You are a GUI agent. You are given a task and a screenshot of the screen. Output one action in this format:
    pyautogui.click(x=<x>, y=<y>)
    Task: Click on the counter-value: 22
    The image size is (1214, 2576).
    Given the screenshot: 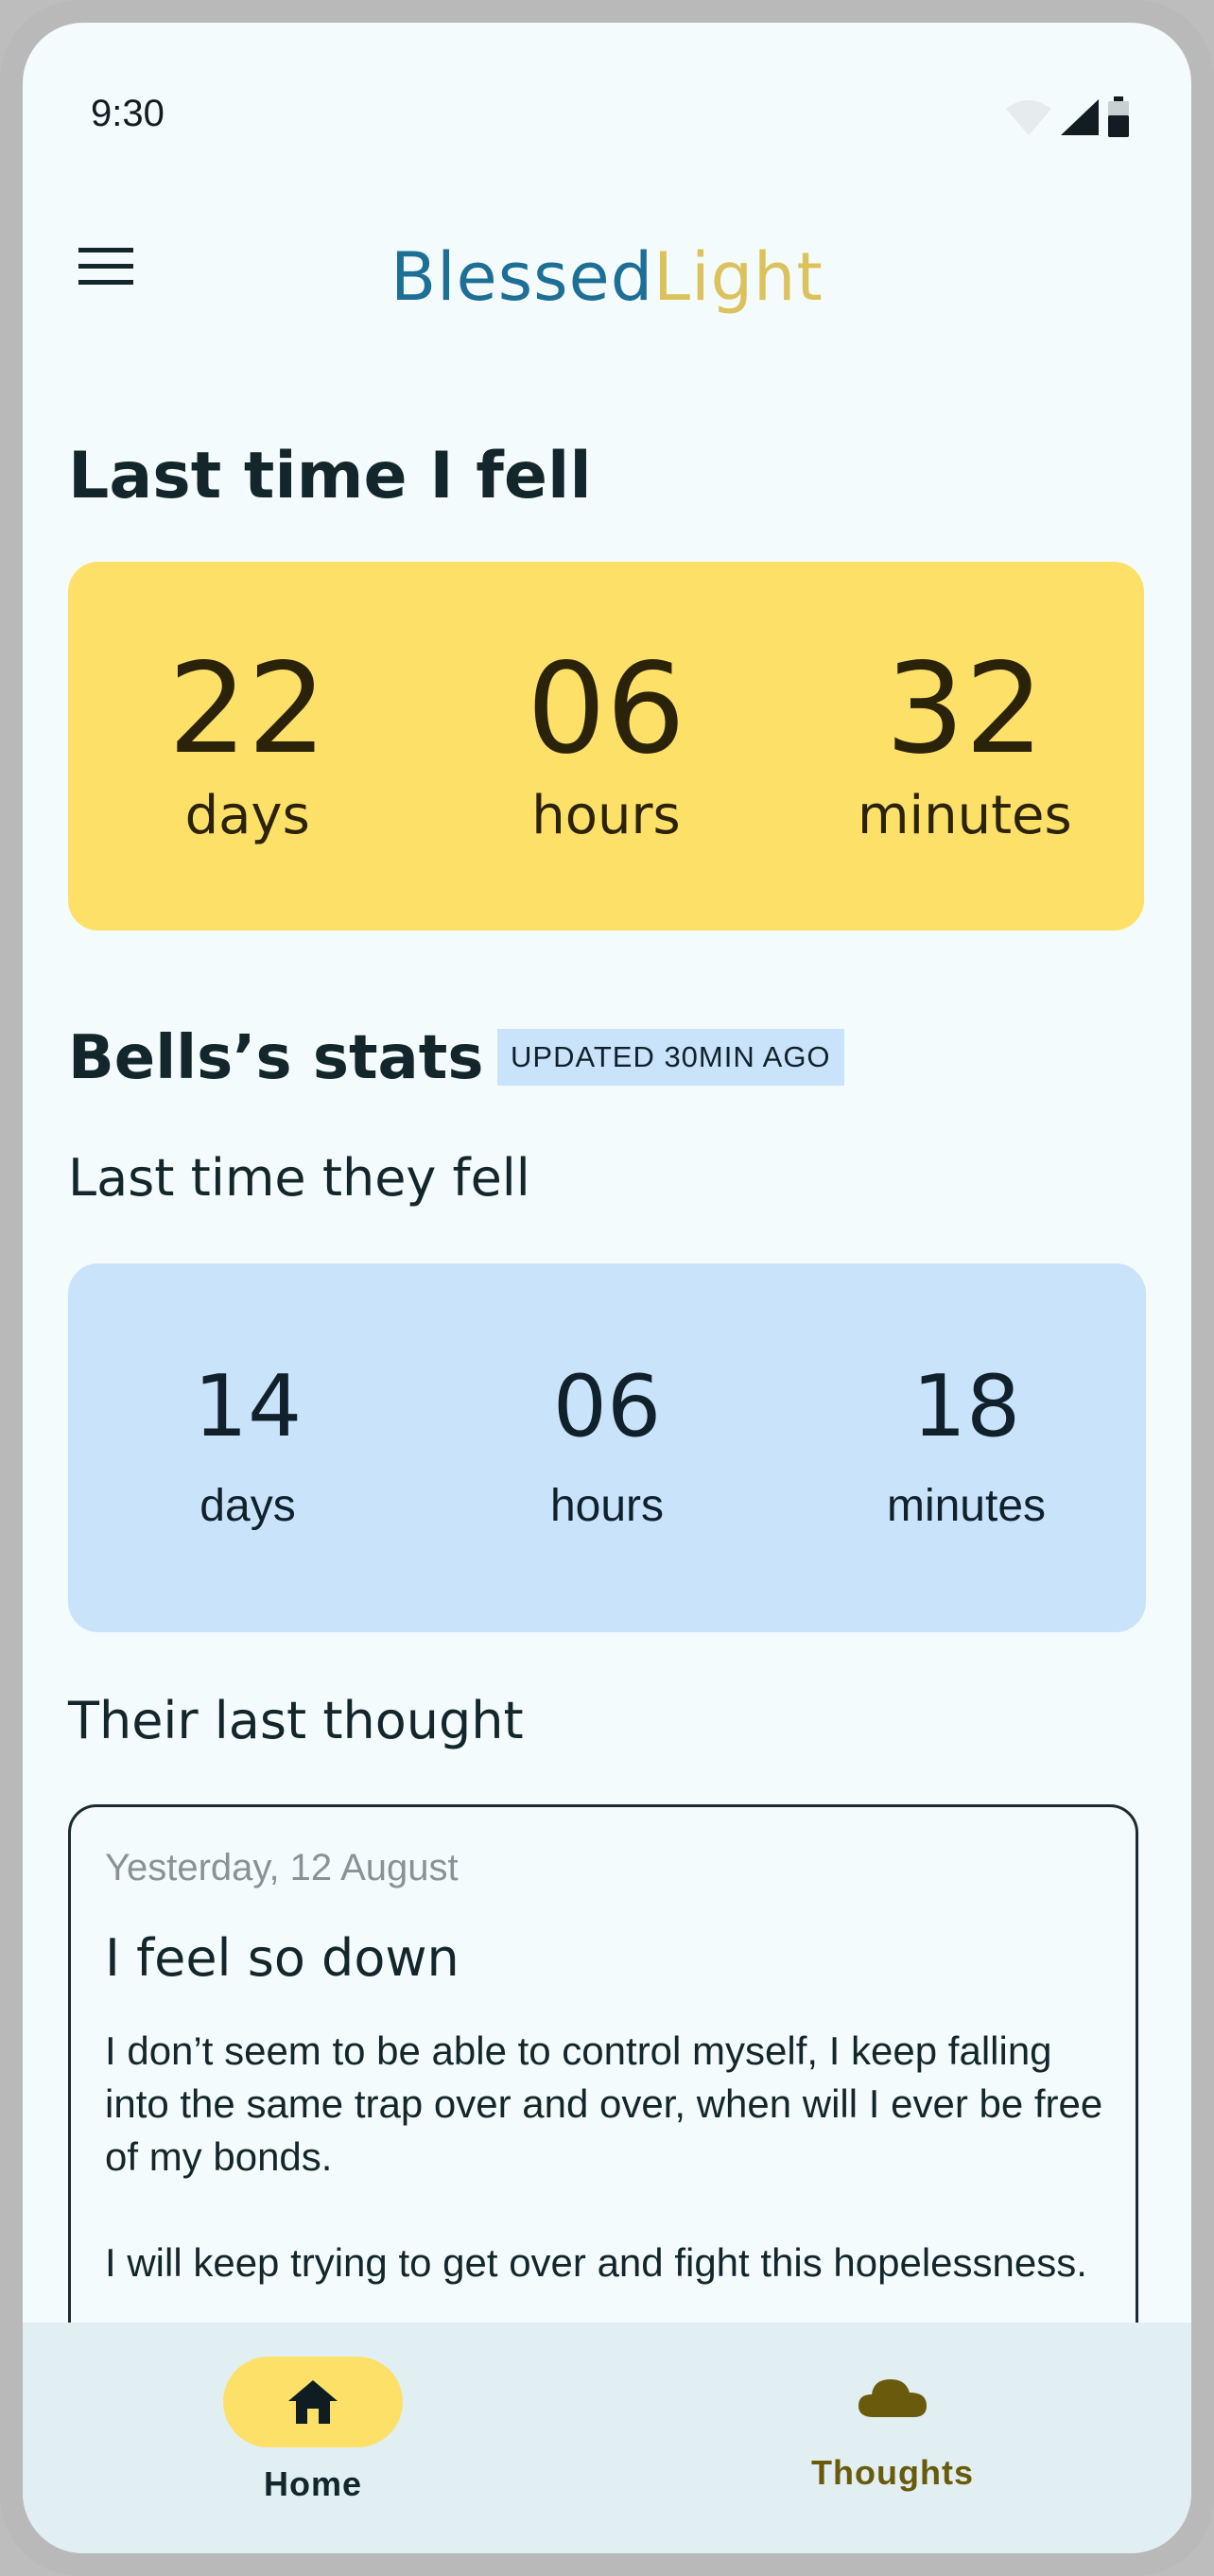 What is the action you would take?
    pyautogui.click(x=247, y=708)
    